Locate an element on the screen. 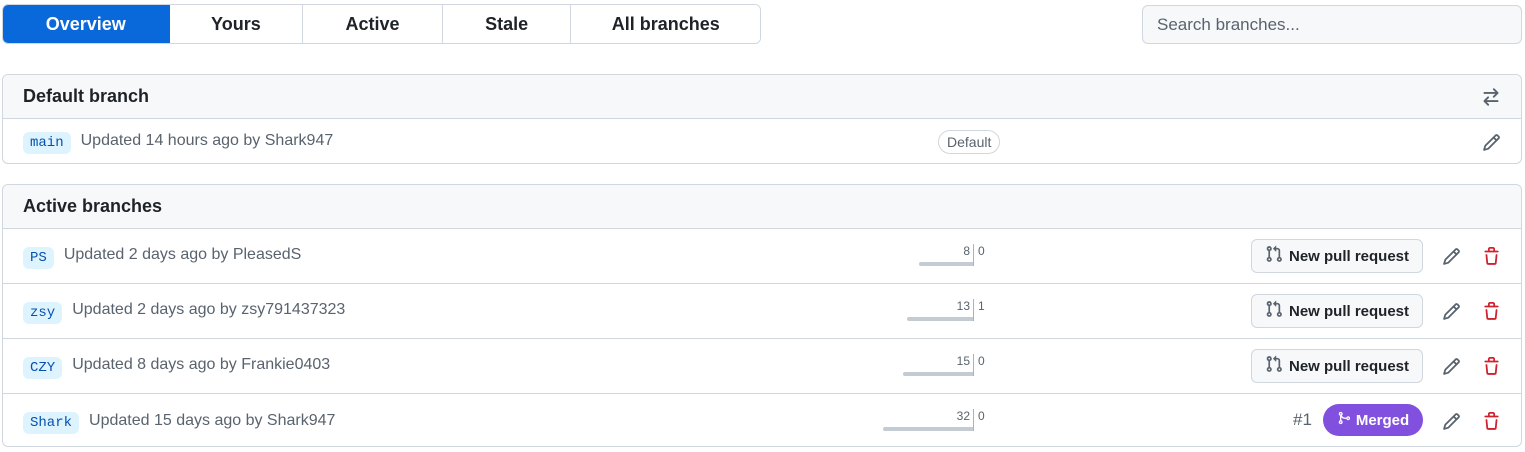 The width and height of the screenshot is (1525, 452). branch-name-link: PS is located at coordinates (38, 257).